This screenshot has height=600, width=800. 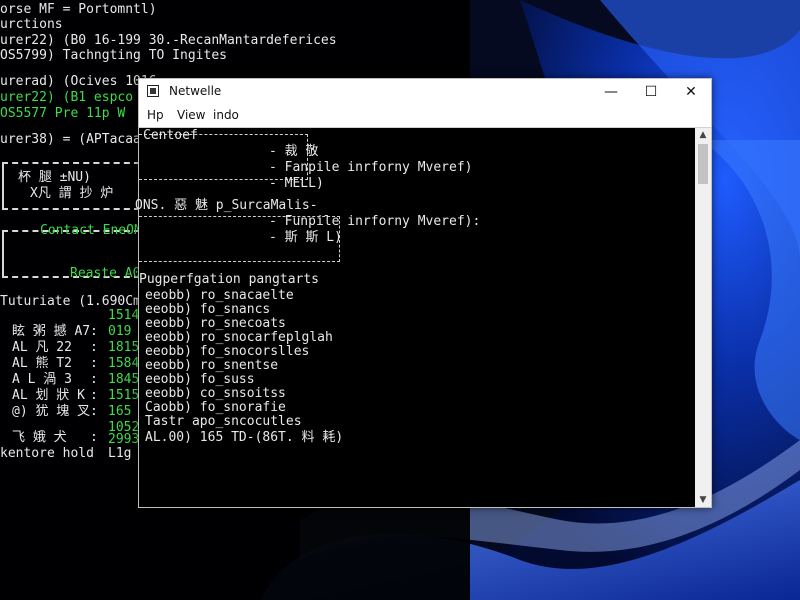 What do you see at coordinates (39, 437) in the screenshot?
I see `terminal-line: 飞 娥 犬` at bounding box center [39, 437].